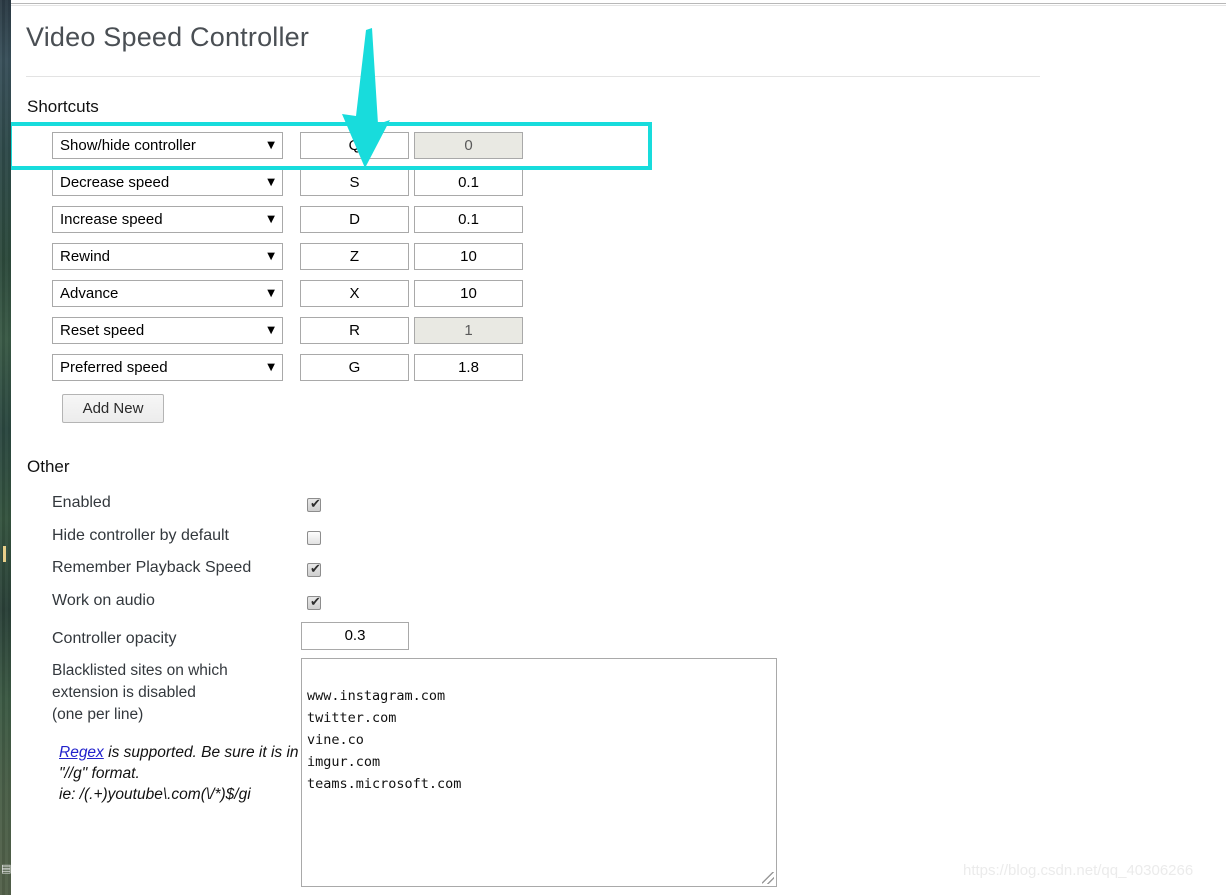 The width and height of the screenshot is (1226, 895). What do you see at coordinates (354, 219) in the screenshot?
I see `shortcut-key-input: D` at bounding box center [354, 219].